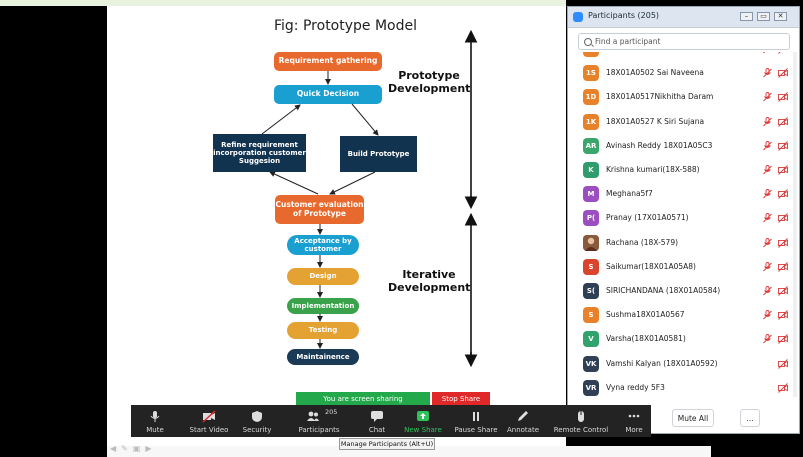  What do you see at coordinates (133, 448) in the screenshot?
I see `slide-controls-icons: ◀✎▣▶` at bounding box center [133, 448].